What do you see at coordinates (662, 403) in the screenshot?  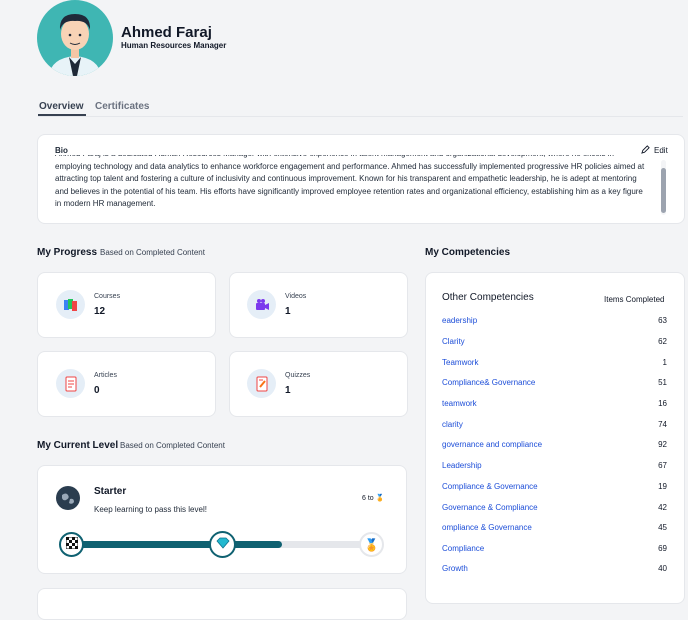 I see `competency-count: 16` at bounding box center [662, 403].